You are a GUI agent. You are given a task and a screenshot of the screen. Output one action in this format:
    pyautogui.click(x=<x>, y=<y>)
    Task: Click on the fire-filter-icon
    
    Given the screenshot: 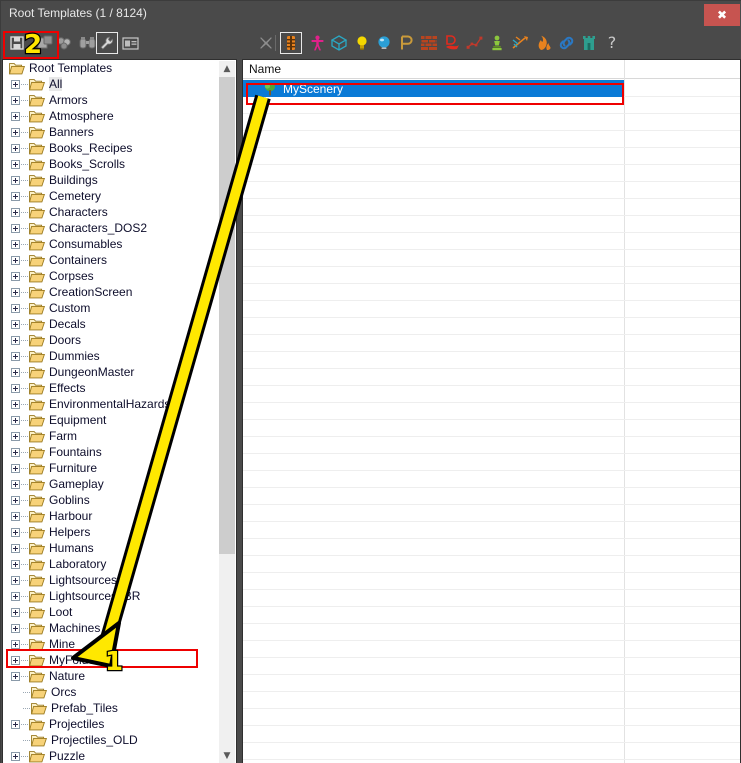 What is the action you would take?
    pyautogui.click(x=543, y=43)
    